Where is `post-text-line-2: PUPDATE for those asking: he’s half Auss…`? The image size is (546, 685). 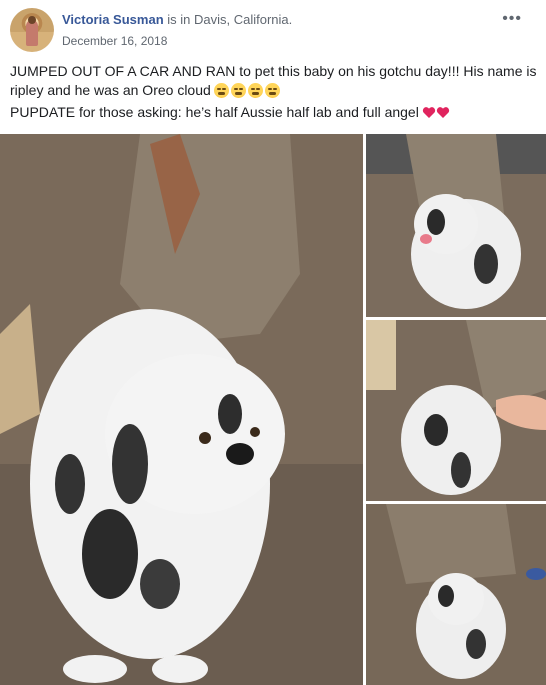 post-text-line-2: PUPDATE for those asking: he’s half Auss… is located at coordinates (214, 112).